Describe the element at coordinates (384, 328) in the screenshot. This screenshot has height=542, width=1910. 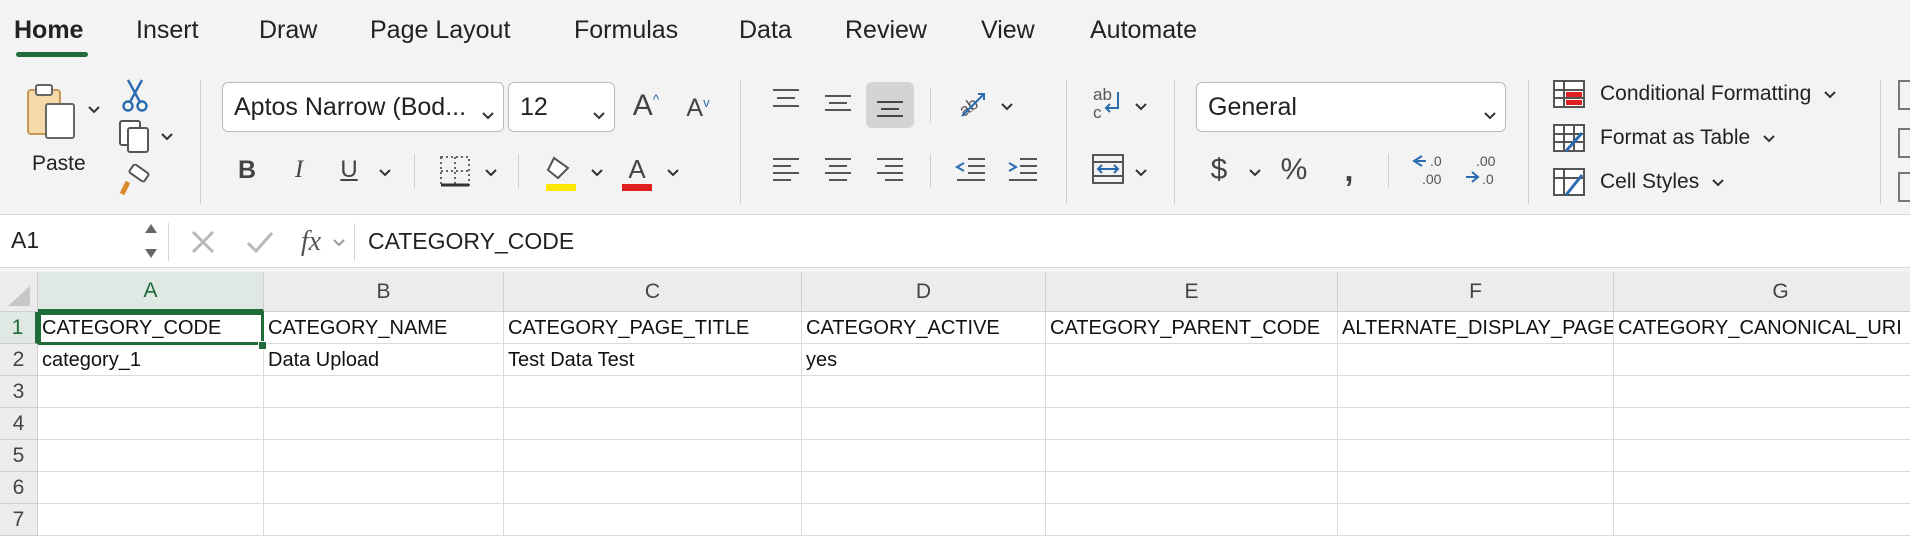
I see `cell-b1: CATEGORY_NAME` at that location.